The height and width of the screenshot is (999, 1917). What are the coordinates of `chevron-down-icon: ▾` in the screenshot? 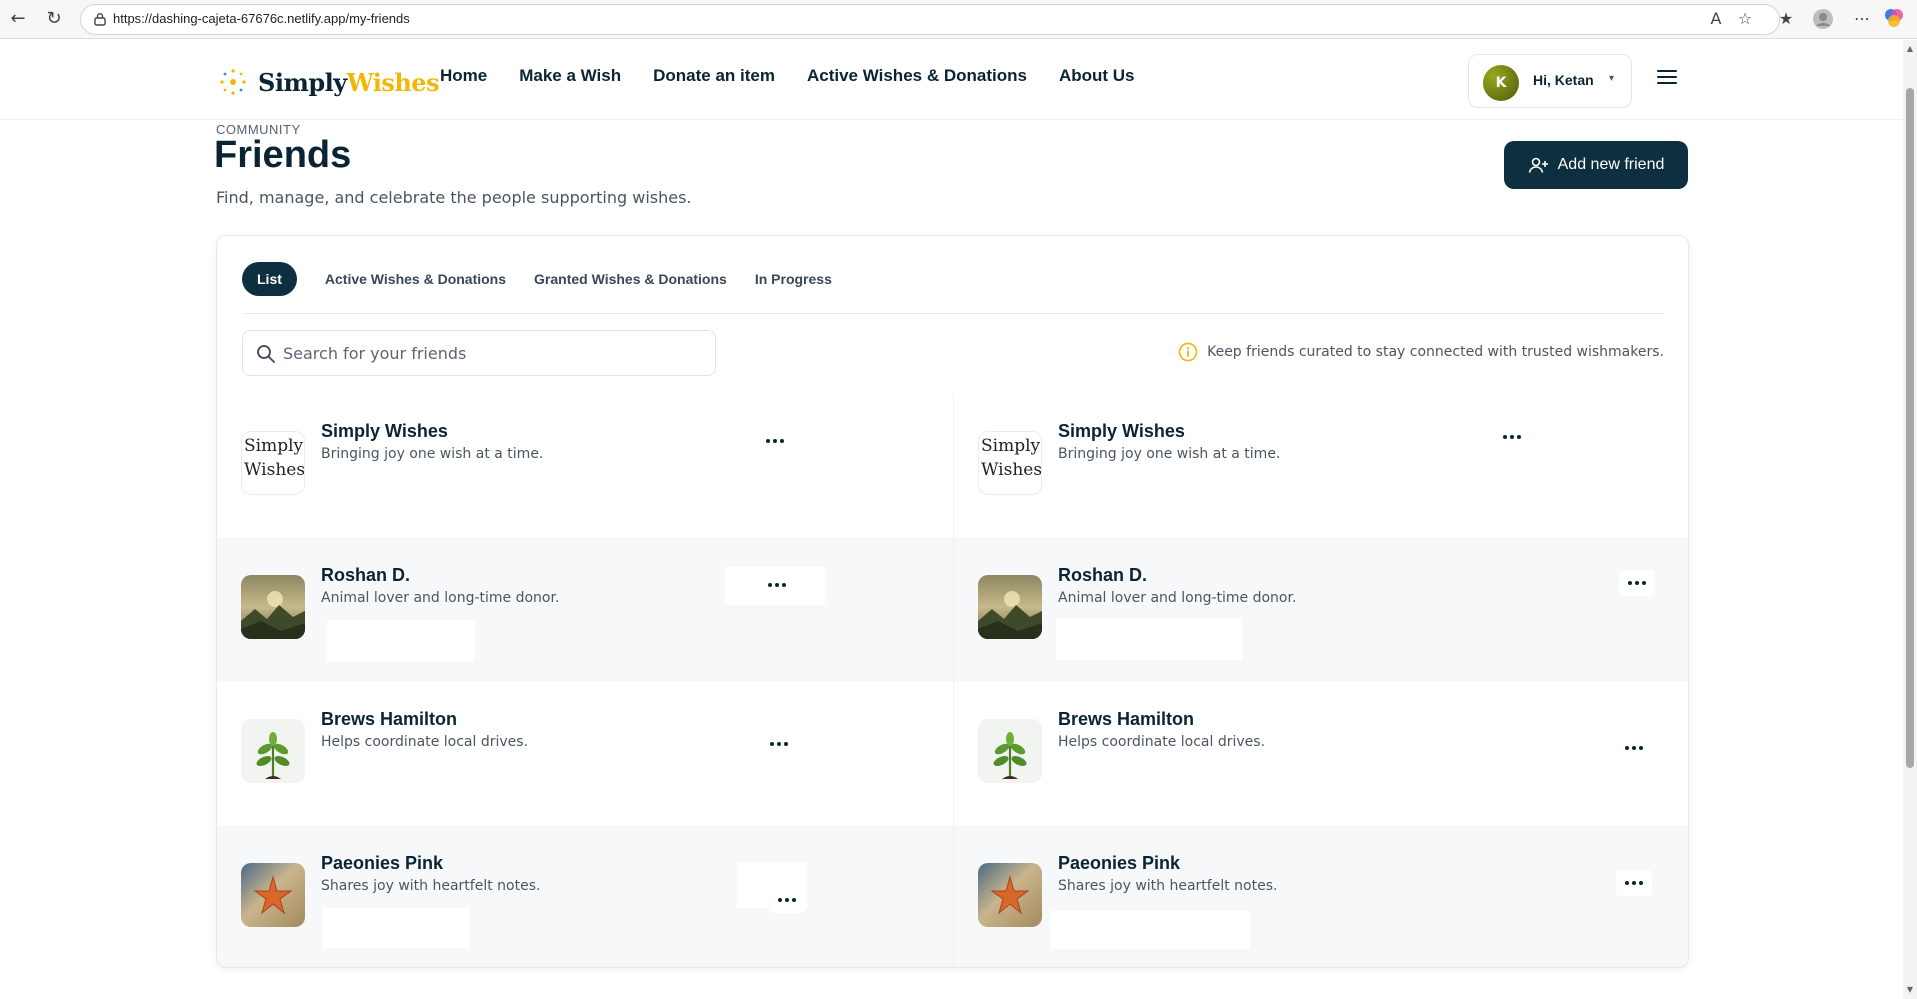 It's located at (1612, 78).